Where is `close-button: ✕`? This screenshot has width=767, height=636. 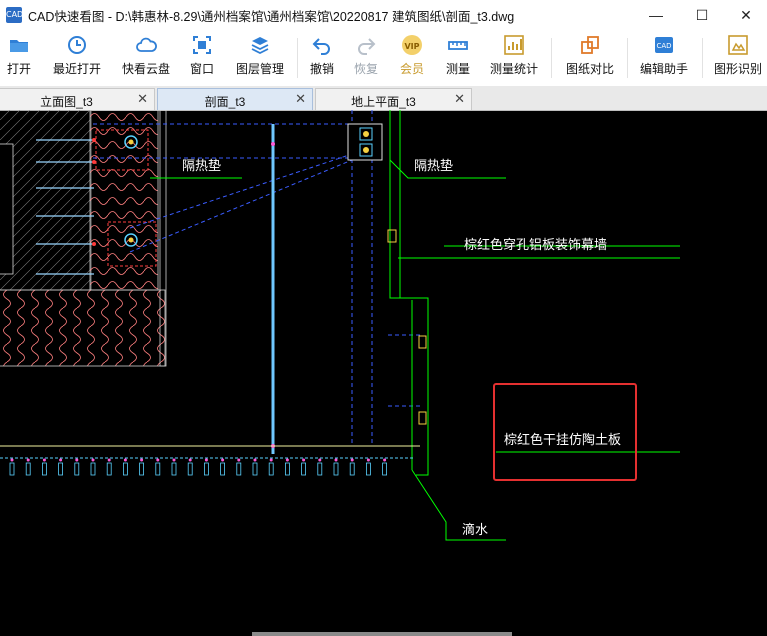 close-button: ✕ is located at coordinates (745, 15).